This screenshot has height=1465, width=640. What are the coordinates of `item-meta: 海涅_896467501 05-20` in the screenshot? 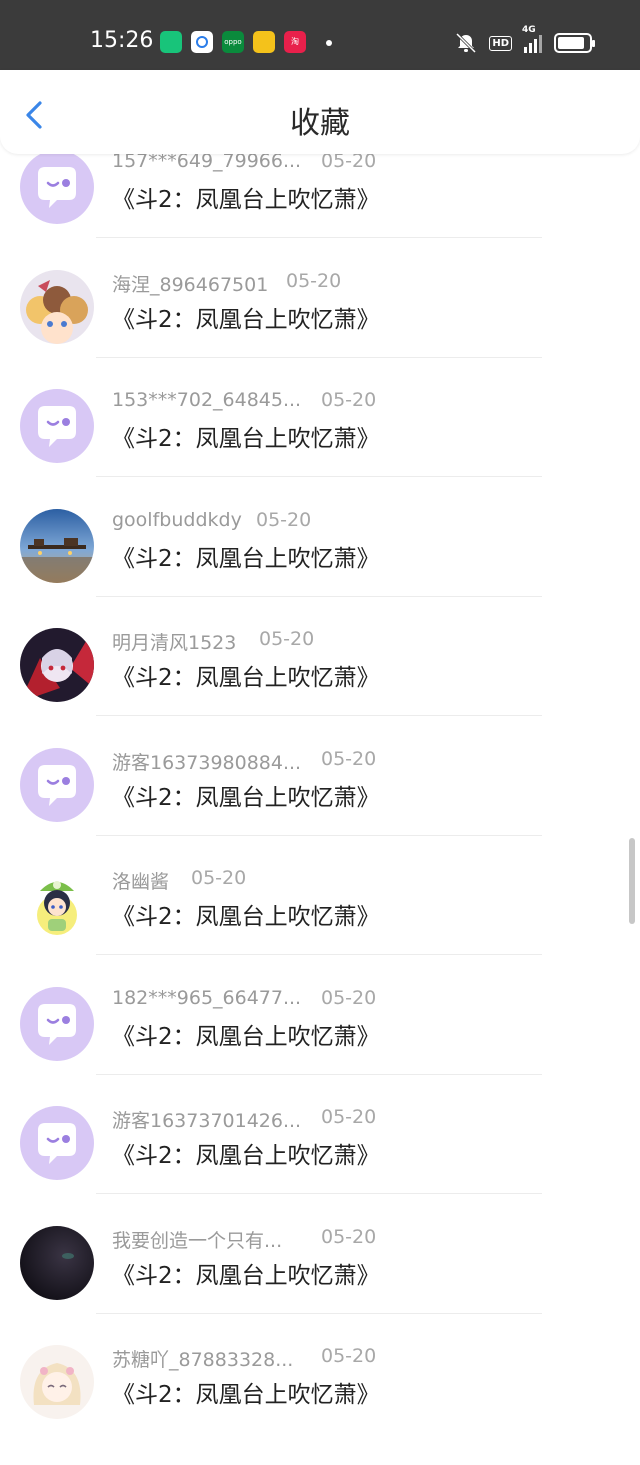 It's located at (226, 283).